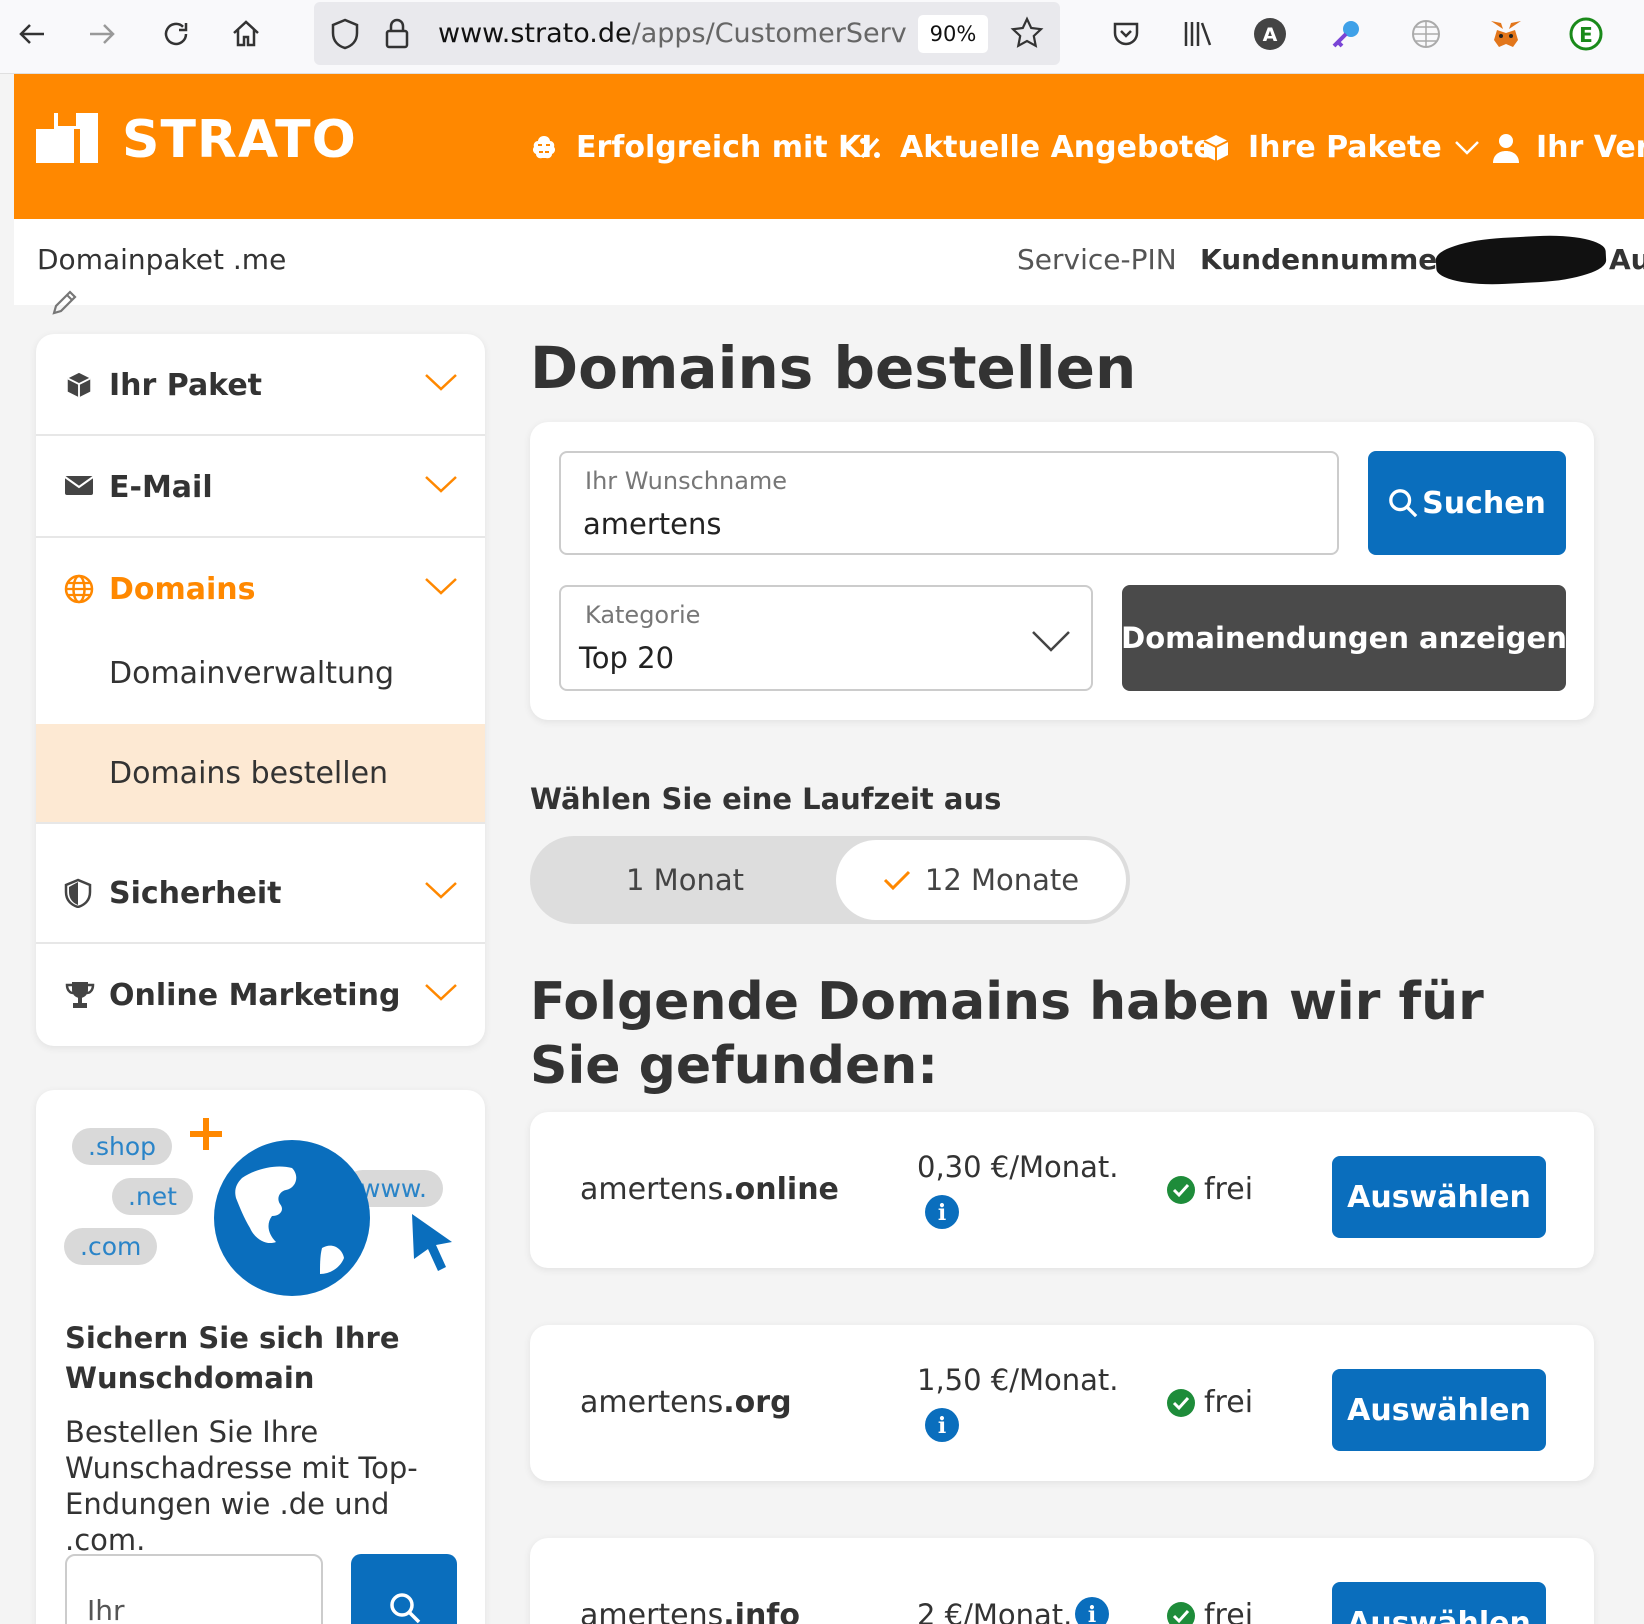 The height and width of the screenshot is (1624, 1644). I want to click on nav-offers: Aktuelle Angebote, so click(1035, 147).